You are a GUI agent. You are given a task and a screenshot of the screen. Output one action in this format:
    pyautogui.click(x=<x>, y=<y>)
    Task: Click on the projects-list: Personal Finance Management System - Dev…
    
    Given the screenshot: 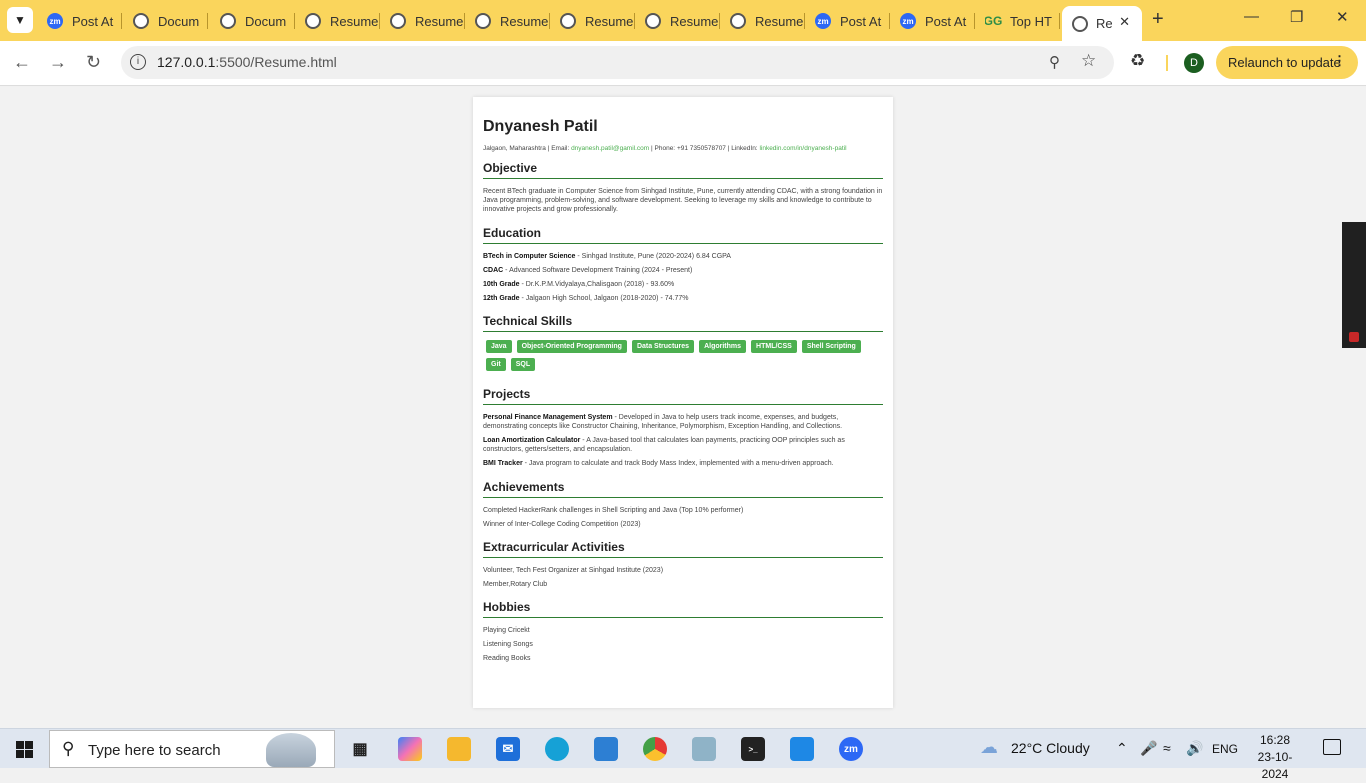 What is the action you would take?
    pyautogui.click(x=683, y=440)
    